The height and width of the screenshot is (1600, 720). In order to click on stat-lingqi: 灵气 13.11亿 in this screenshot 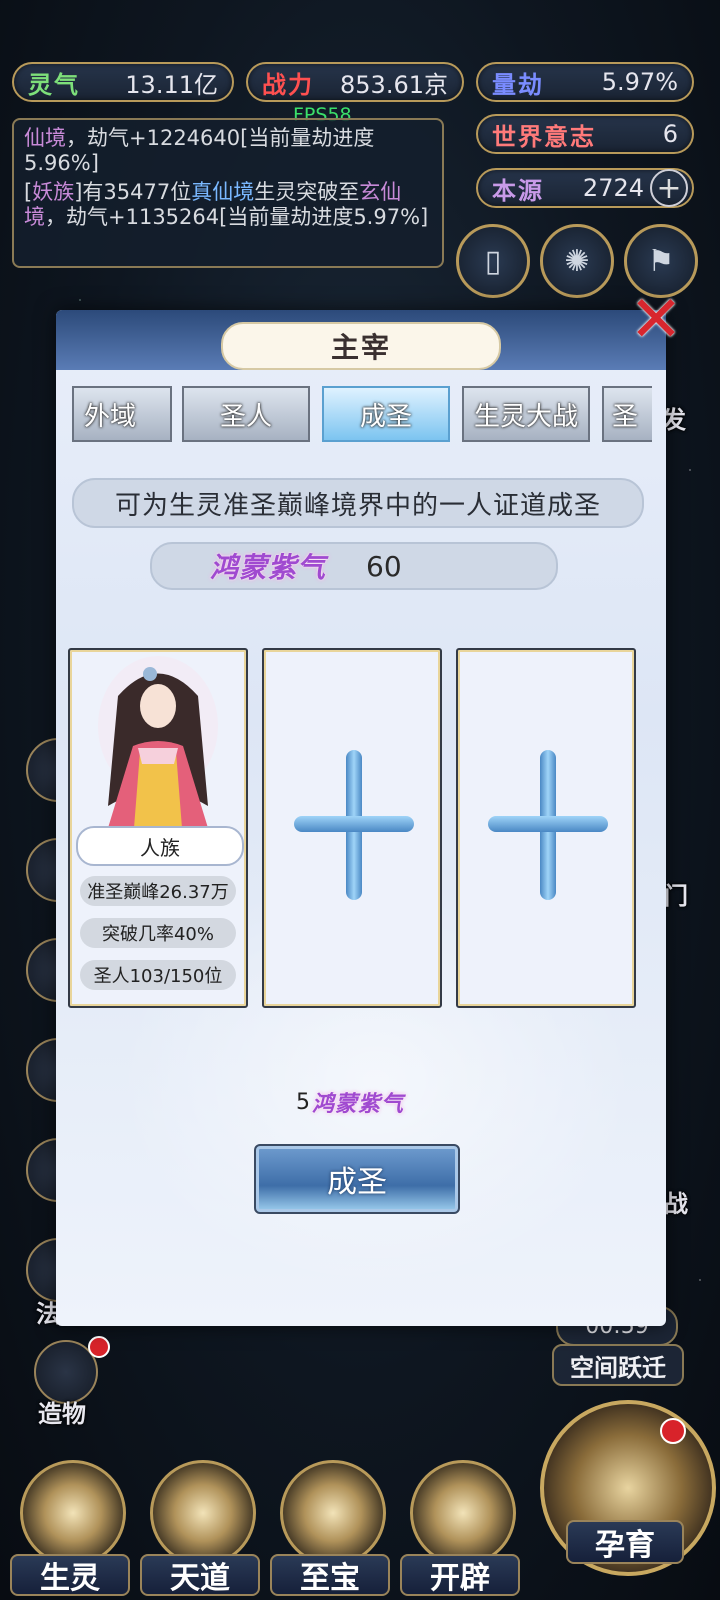, I will do `click(123, 82)`.